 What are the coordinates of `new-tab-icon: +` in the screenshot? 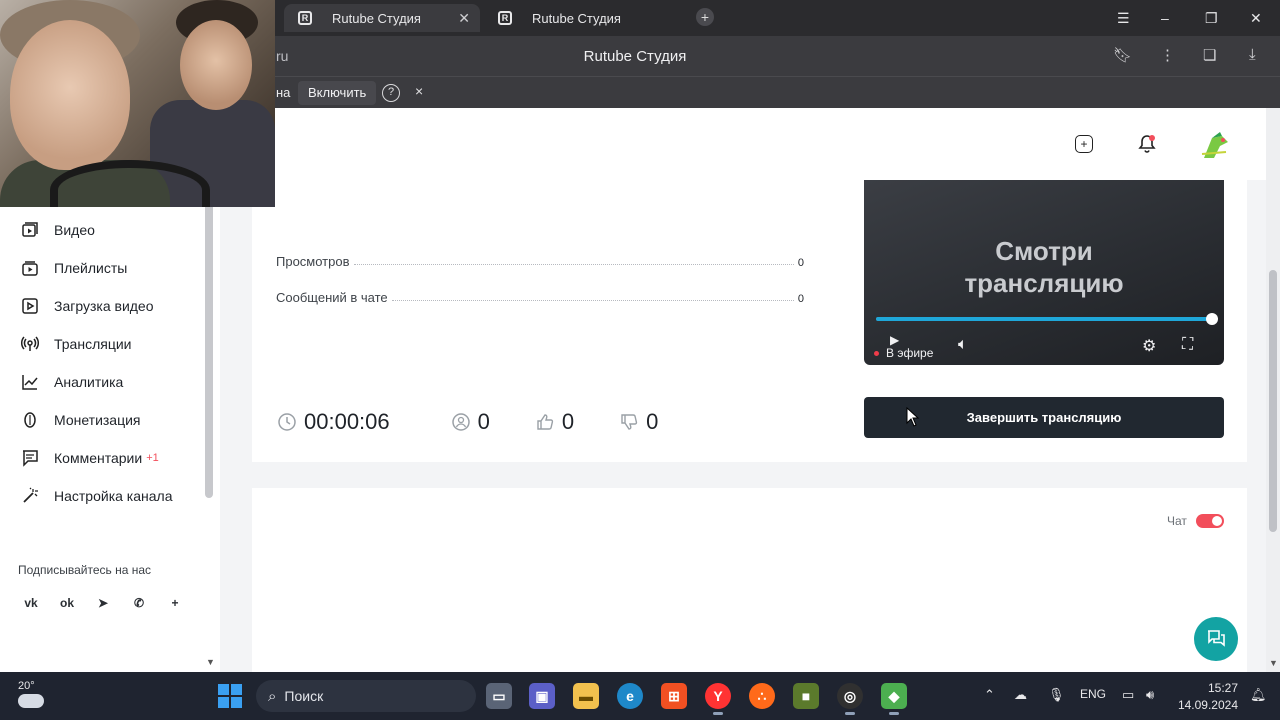 It's located at (705, 17).